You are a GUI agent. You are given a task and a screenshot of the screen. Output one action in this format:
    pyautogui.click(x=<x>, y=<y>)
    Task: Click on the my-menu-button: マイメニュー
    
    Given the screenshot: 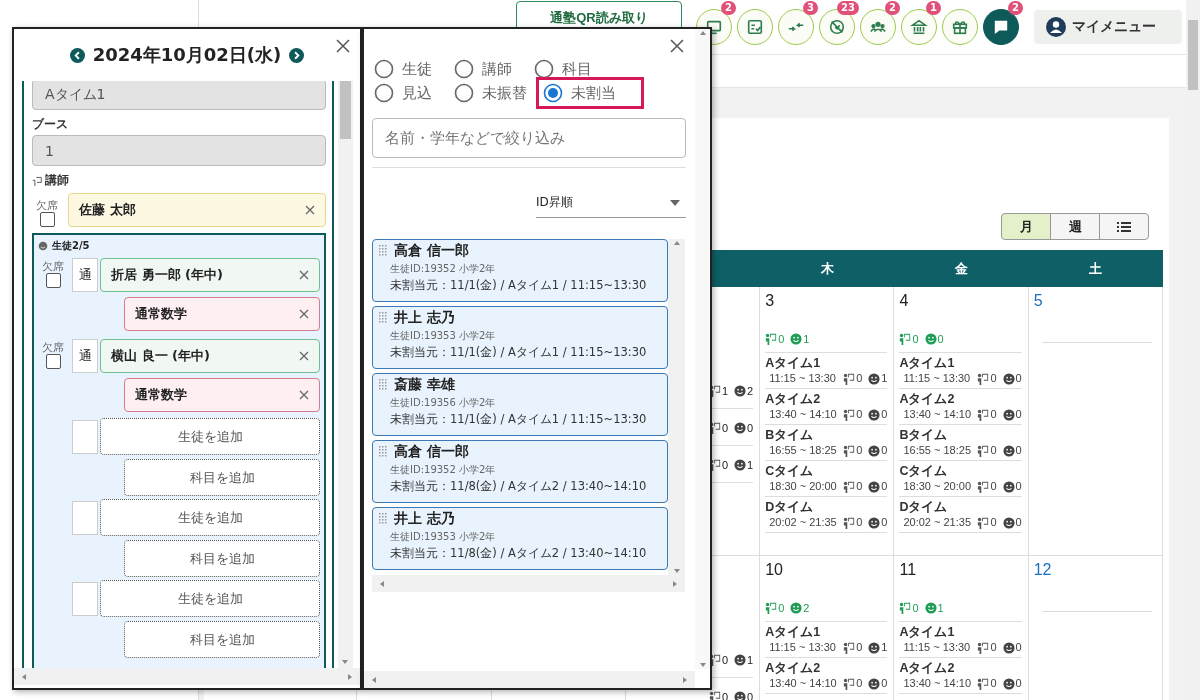 What is the action you would take?
    pyautogui.click(x=1108, y=27)
    